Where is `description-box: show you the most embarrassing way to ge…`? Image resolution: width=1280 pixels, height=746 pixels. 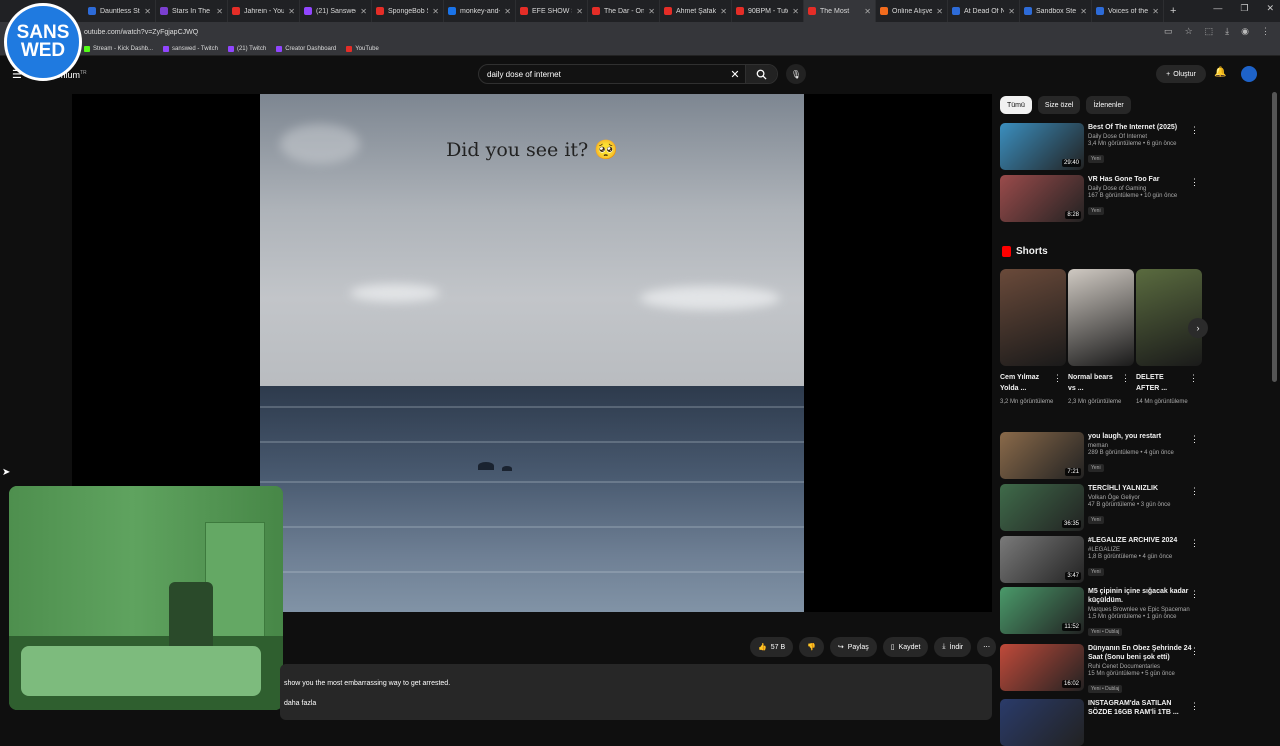
description-box: show you the most embarrassing way to ge… is located at coordinates (636, 692).